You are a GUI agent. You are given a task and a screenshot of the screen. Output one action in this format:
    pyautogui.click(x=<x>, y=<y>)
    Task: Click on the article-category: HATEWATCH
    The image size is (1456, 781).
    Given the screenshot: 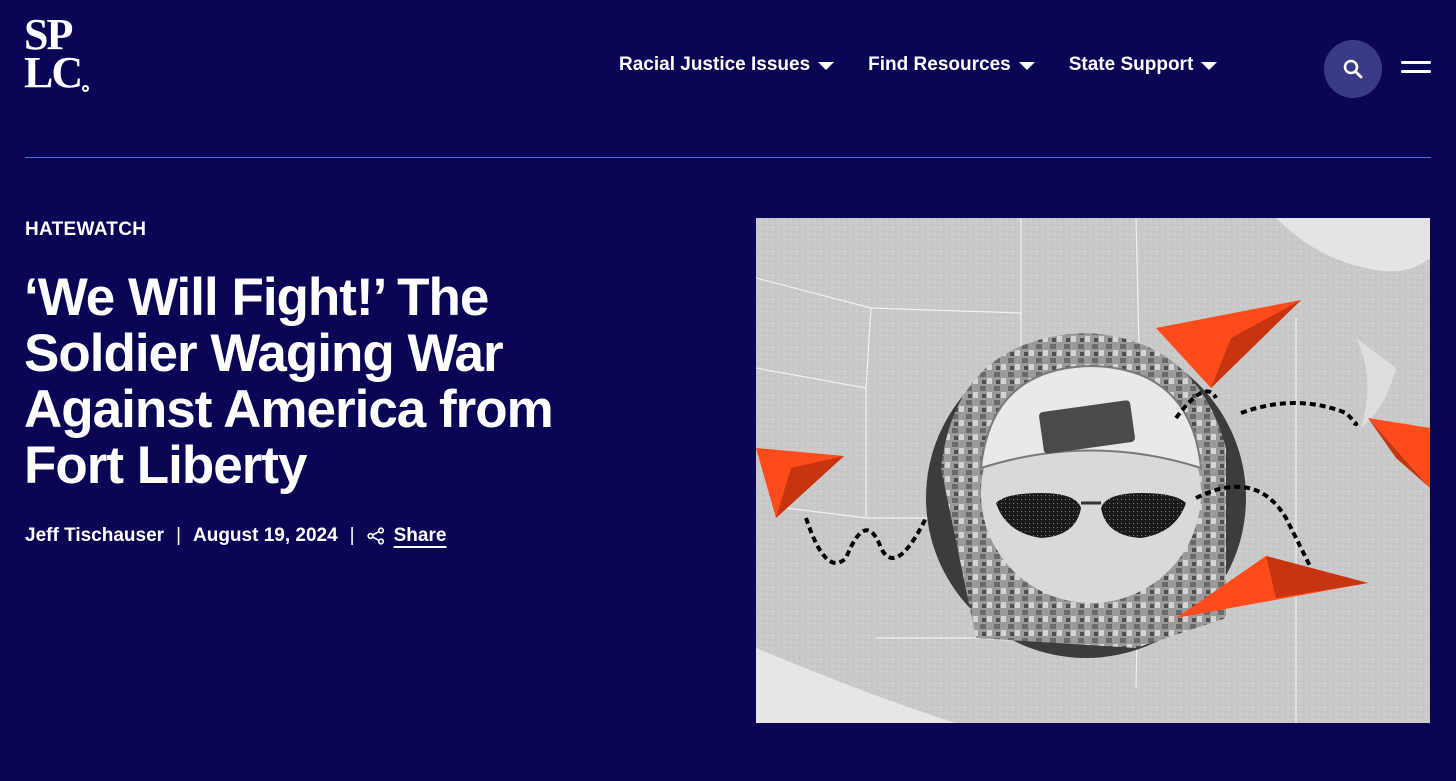 What is the action you would take?
    pyautogui.click(x=85, y=230)
    